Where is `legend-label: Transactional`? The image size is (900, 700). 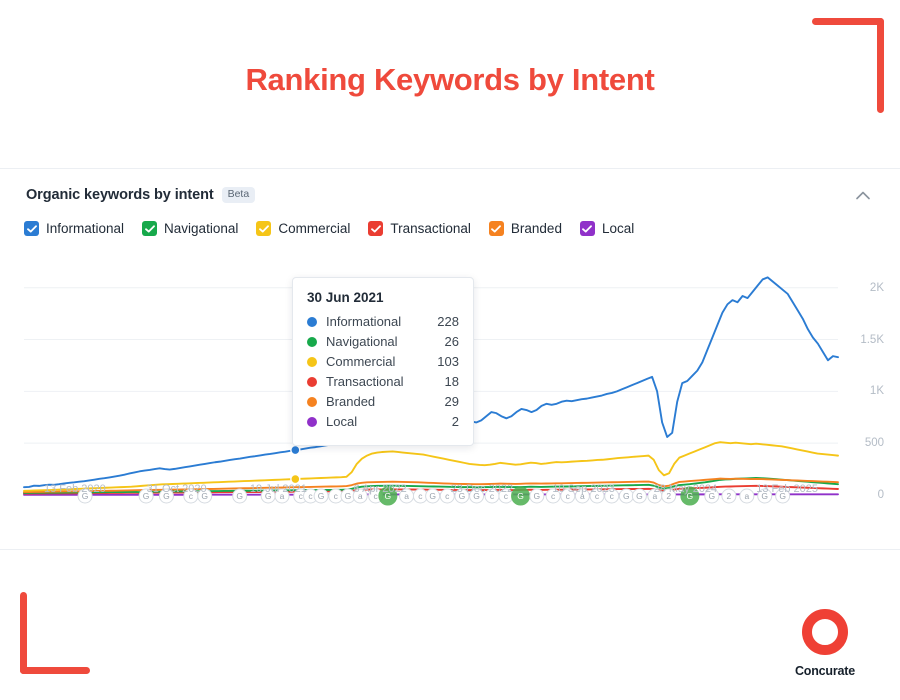 legend-label: Transactional is located at coordinates (430, 228).